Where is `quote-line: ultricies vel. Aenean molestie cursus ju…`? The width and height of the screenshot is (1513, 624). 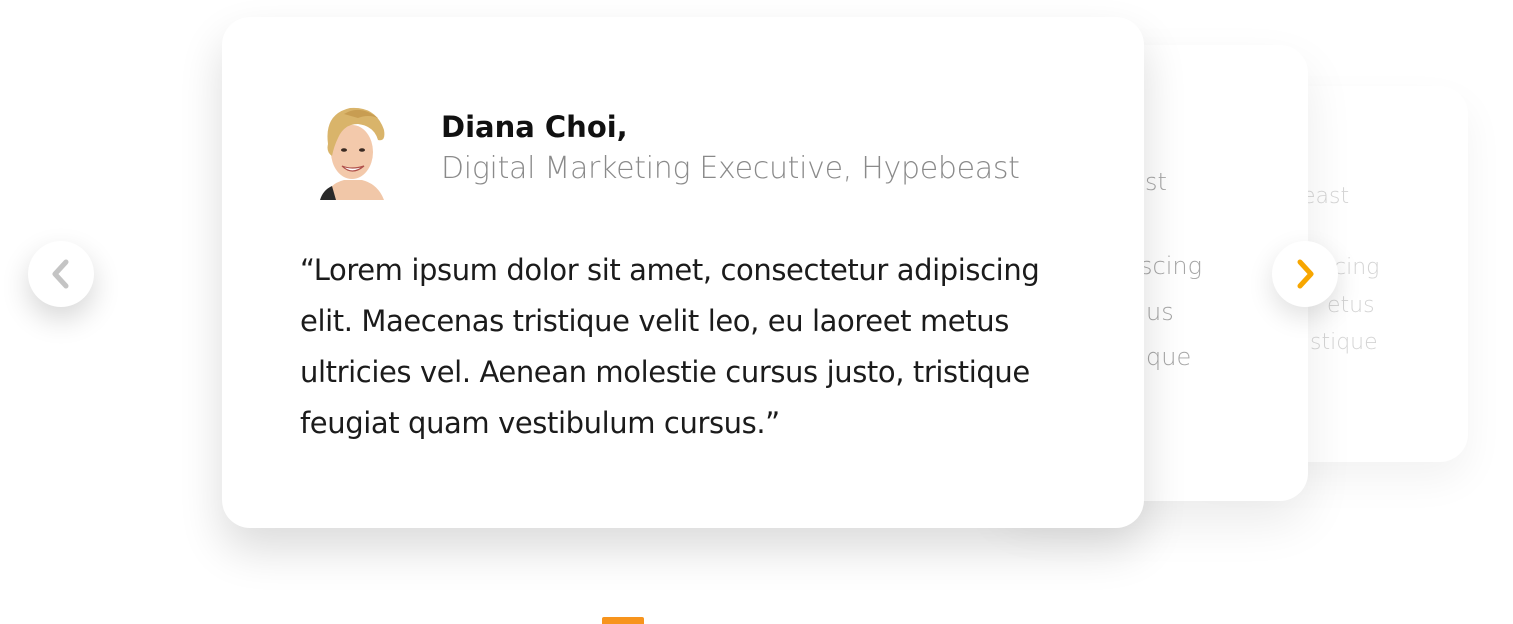 quote-line: ultricies vel. Aenean molestie cursus ju… is located at coordinates (665, 372).